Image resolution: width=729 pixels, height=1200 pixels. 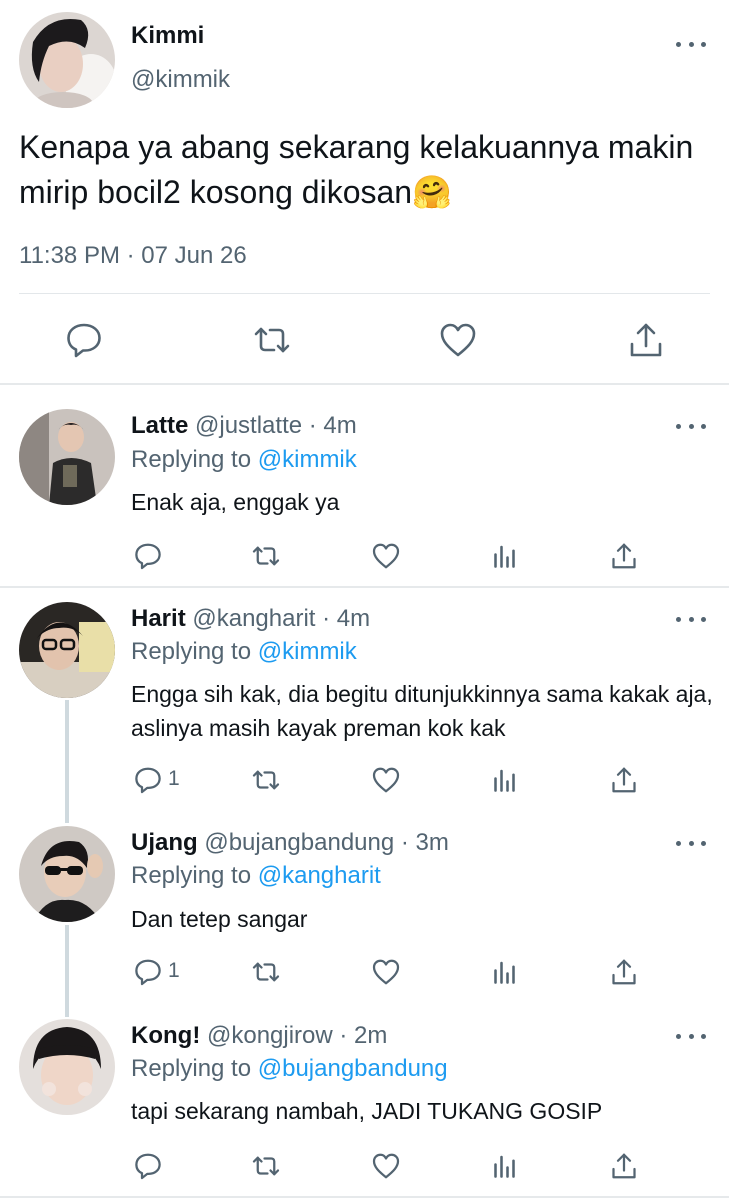 I want to click on replying-to: Replying to @bujangbandung, so click(x=289, y=1069).